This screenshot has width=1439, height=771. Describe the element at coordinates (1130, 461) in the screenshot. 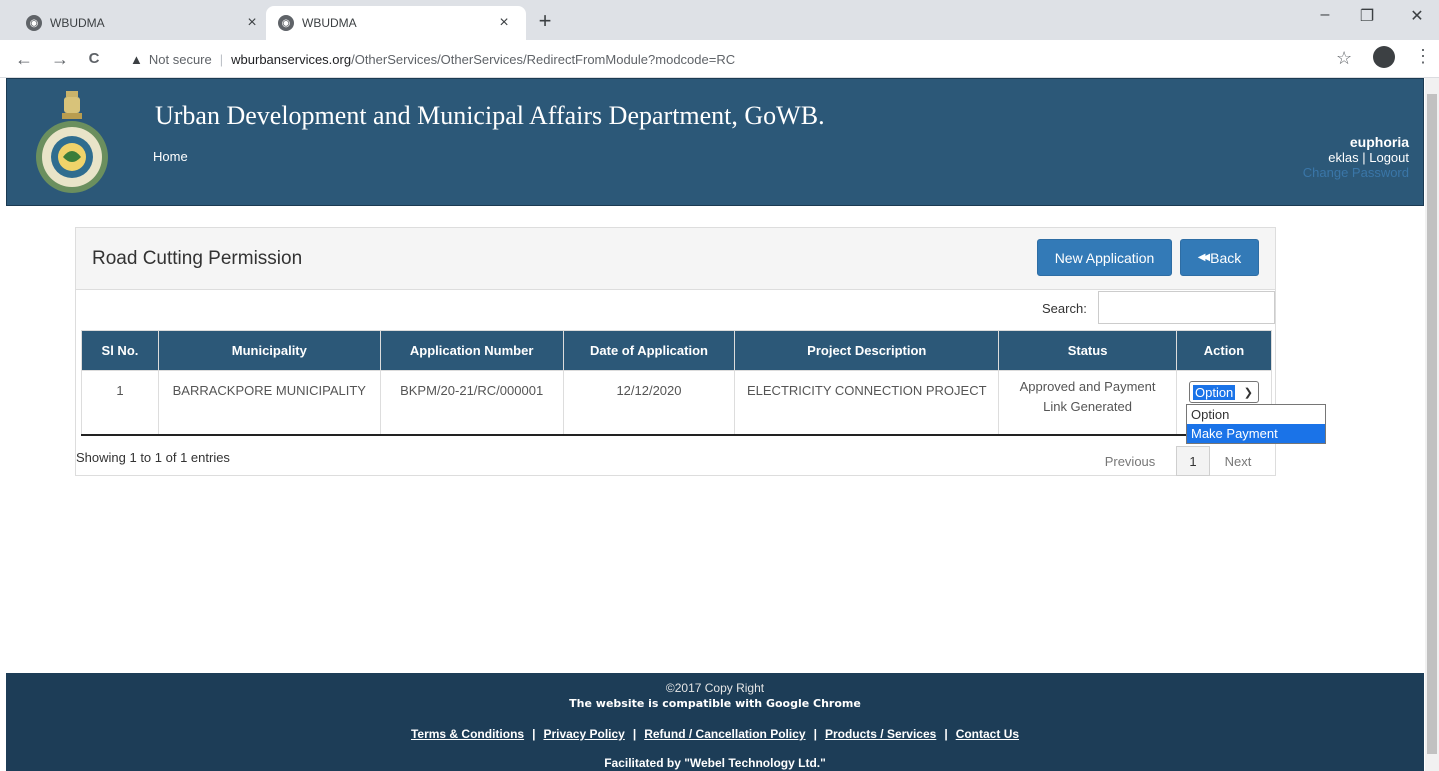

I see `previous-button: Previous` at that location.